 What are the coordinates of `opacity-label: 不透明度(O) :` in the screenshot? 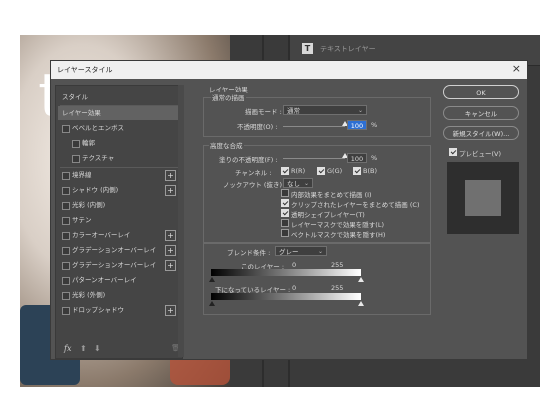 It's located at (257, 127).